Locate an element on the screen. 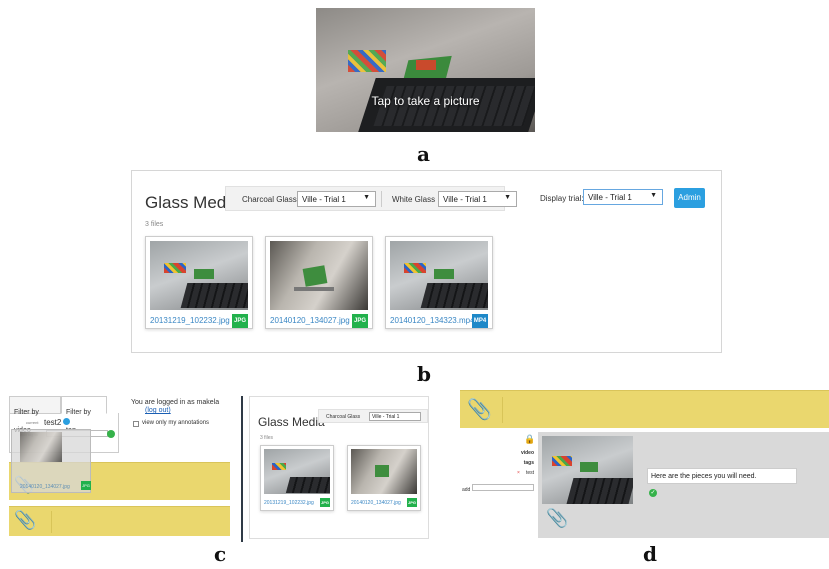 The width and height of the screenshot is (829, 569). display-trial-select: Ville - Trial 1 ▼ is located at coordinates (623, 197).